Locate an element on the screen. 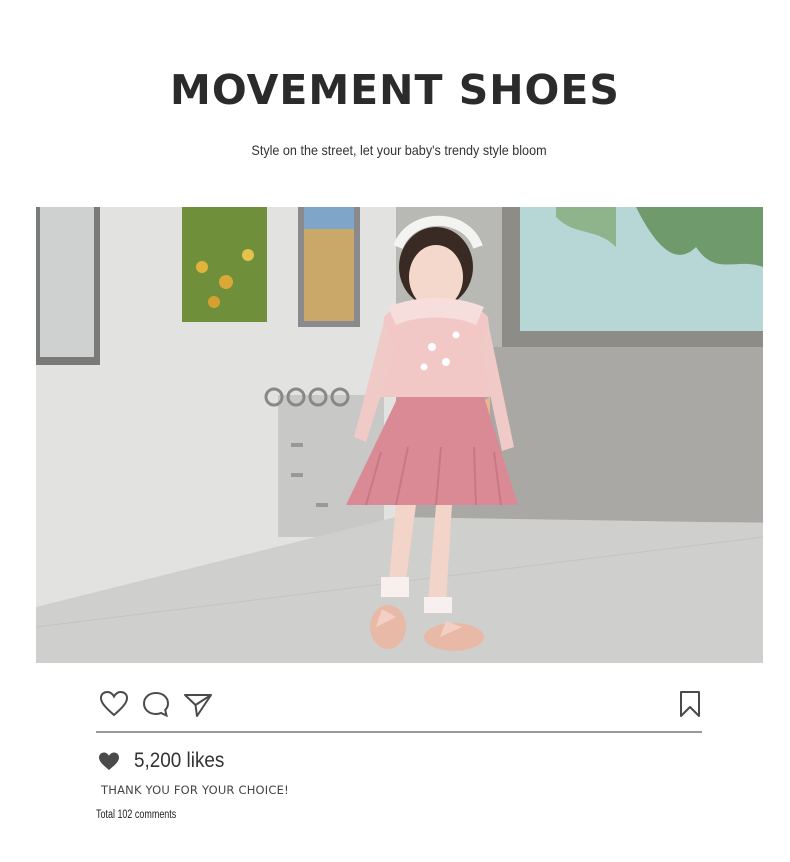 The height and width of the screenshot is (862, 790). comments-link: Total 102 comments is located at coordinates (136, 815).